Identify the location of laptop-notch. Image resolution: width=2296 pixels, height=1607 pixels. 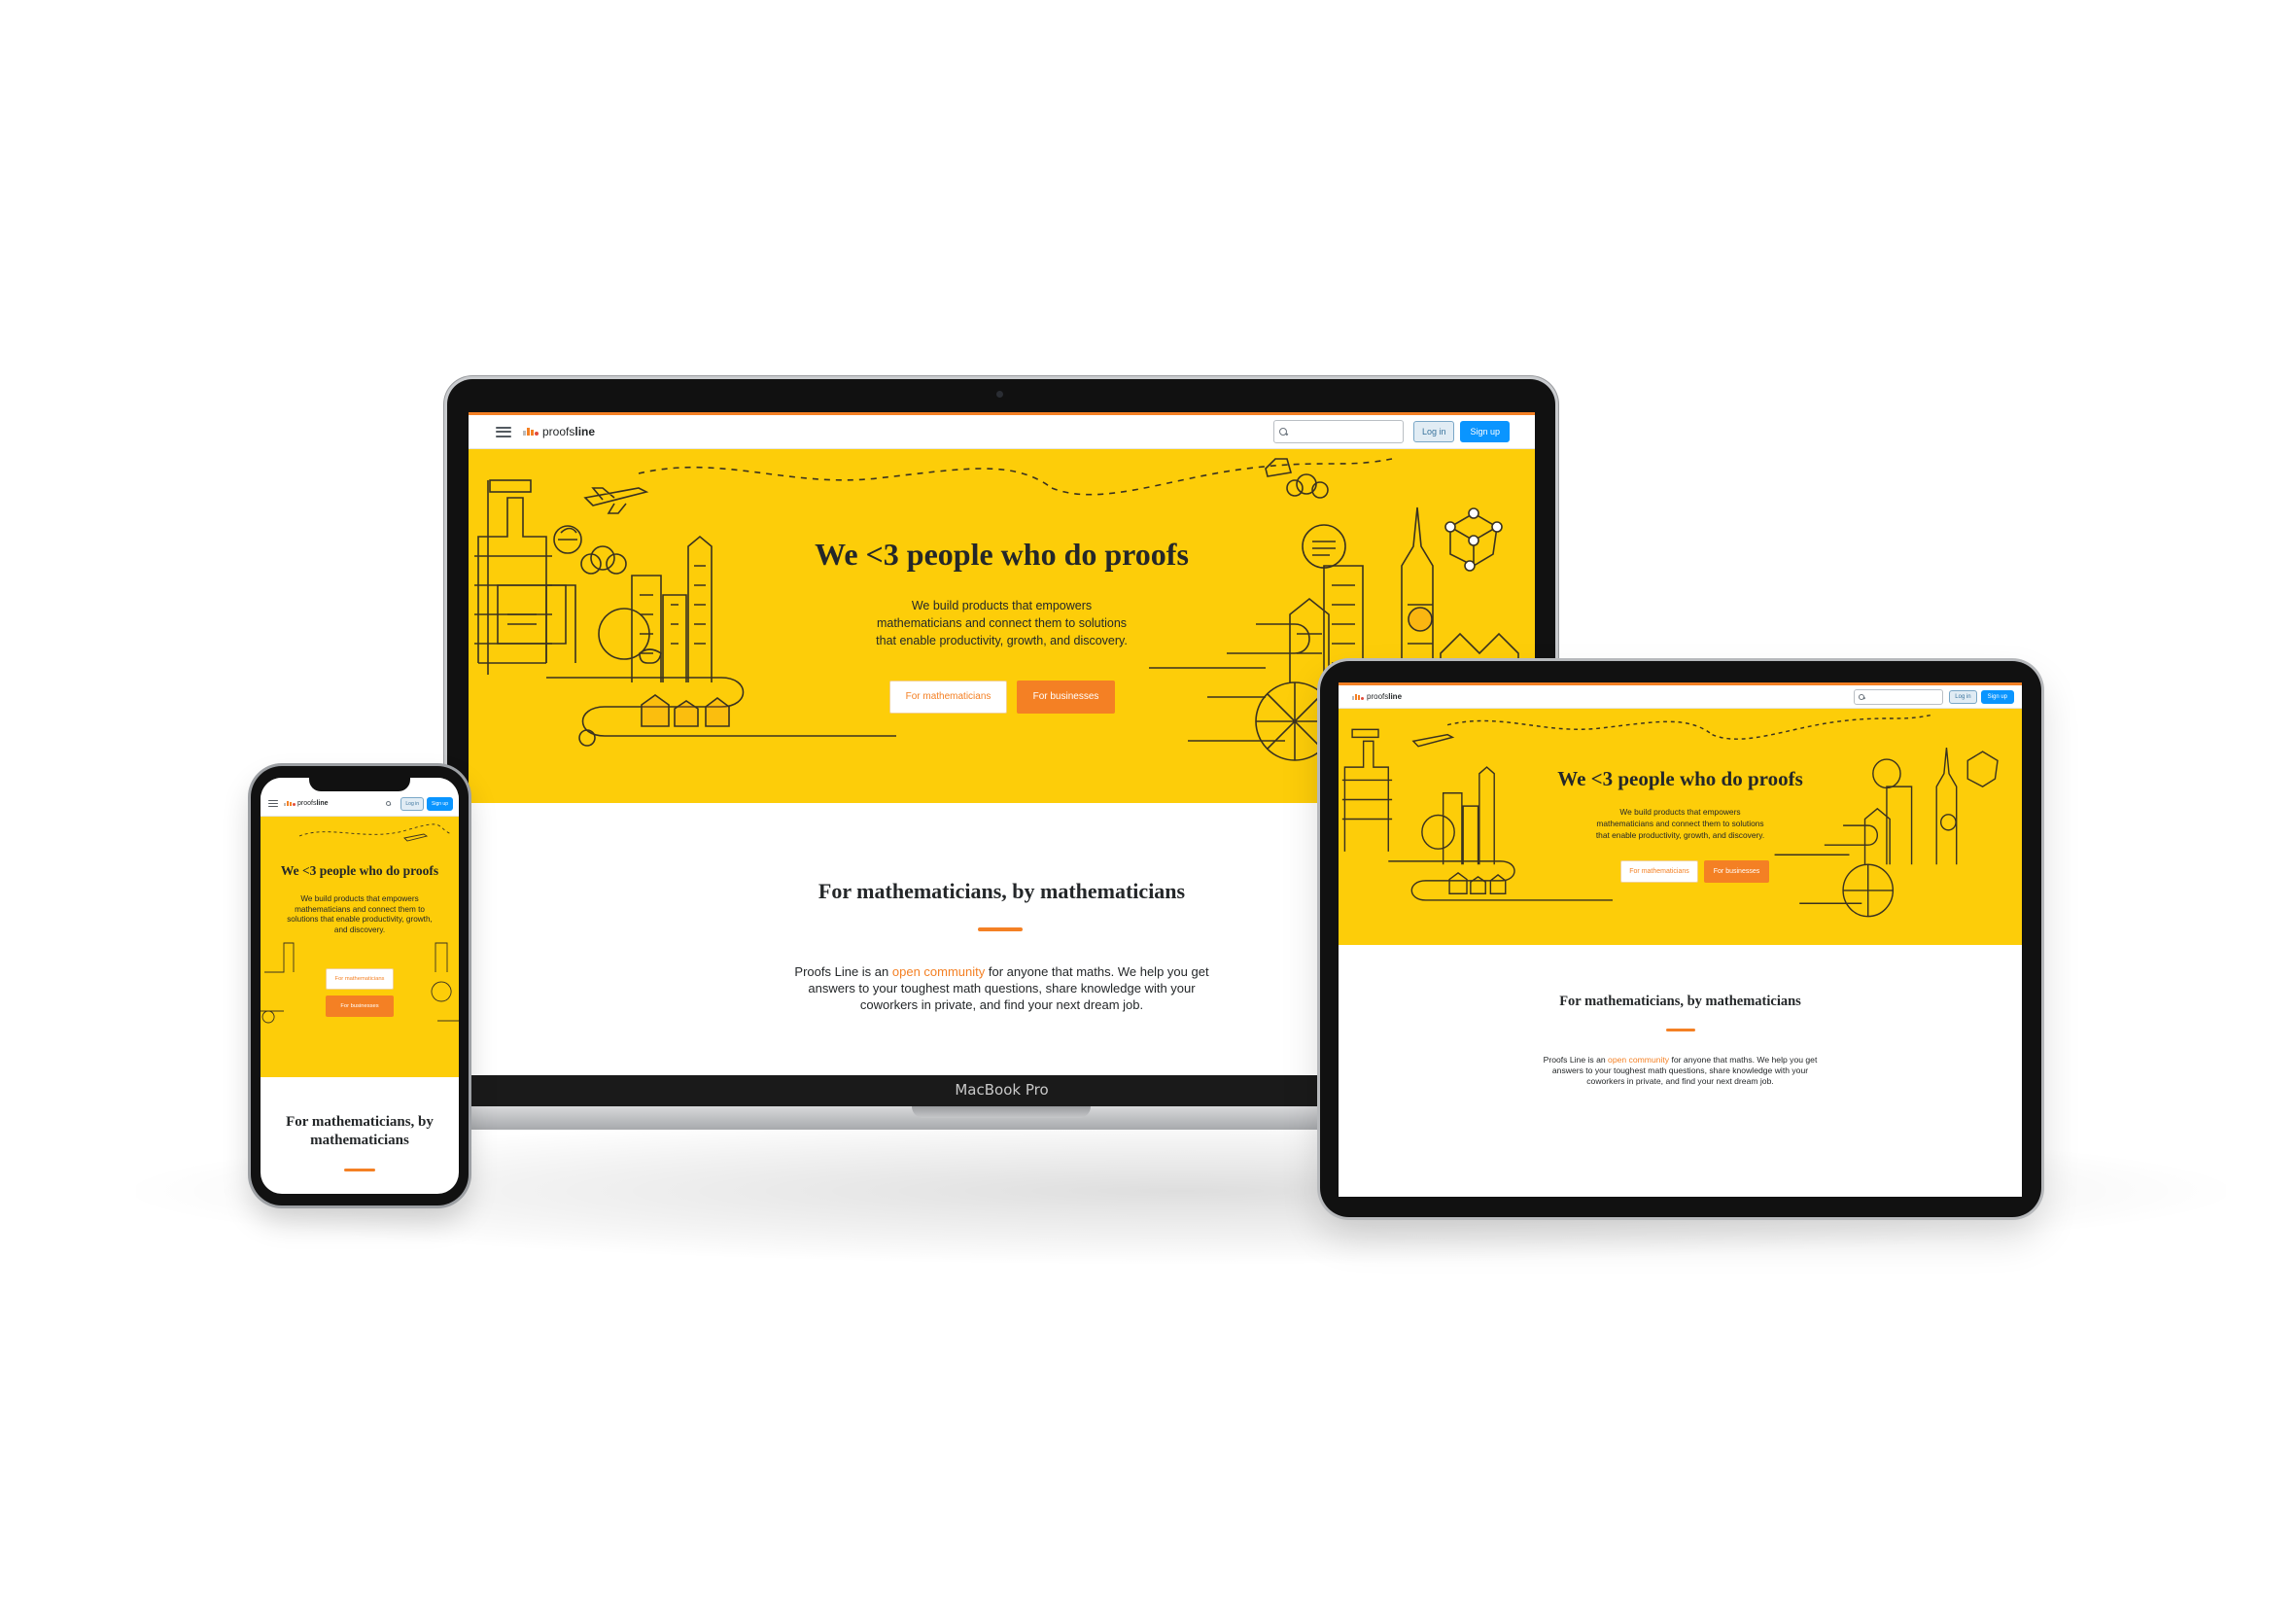
(1001, 1112).